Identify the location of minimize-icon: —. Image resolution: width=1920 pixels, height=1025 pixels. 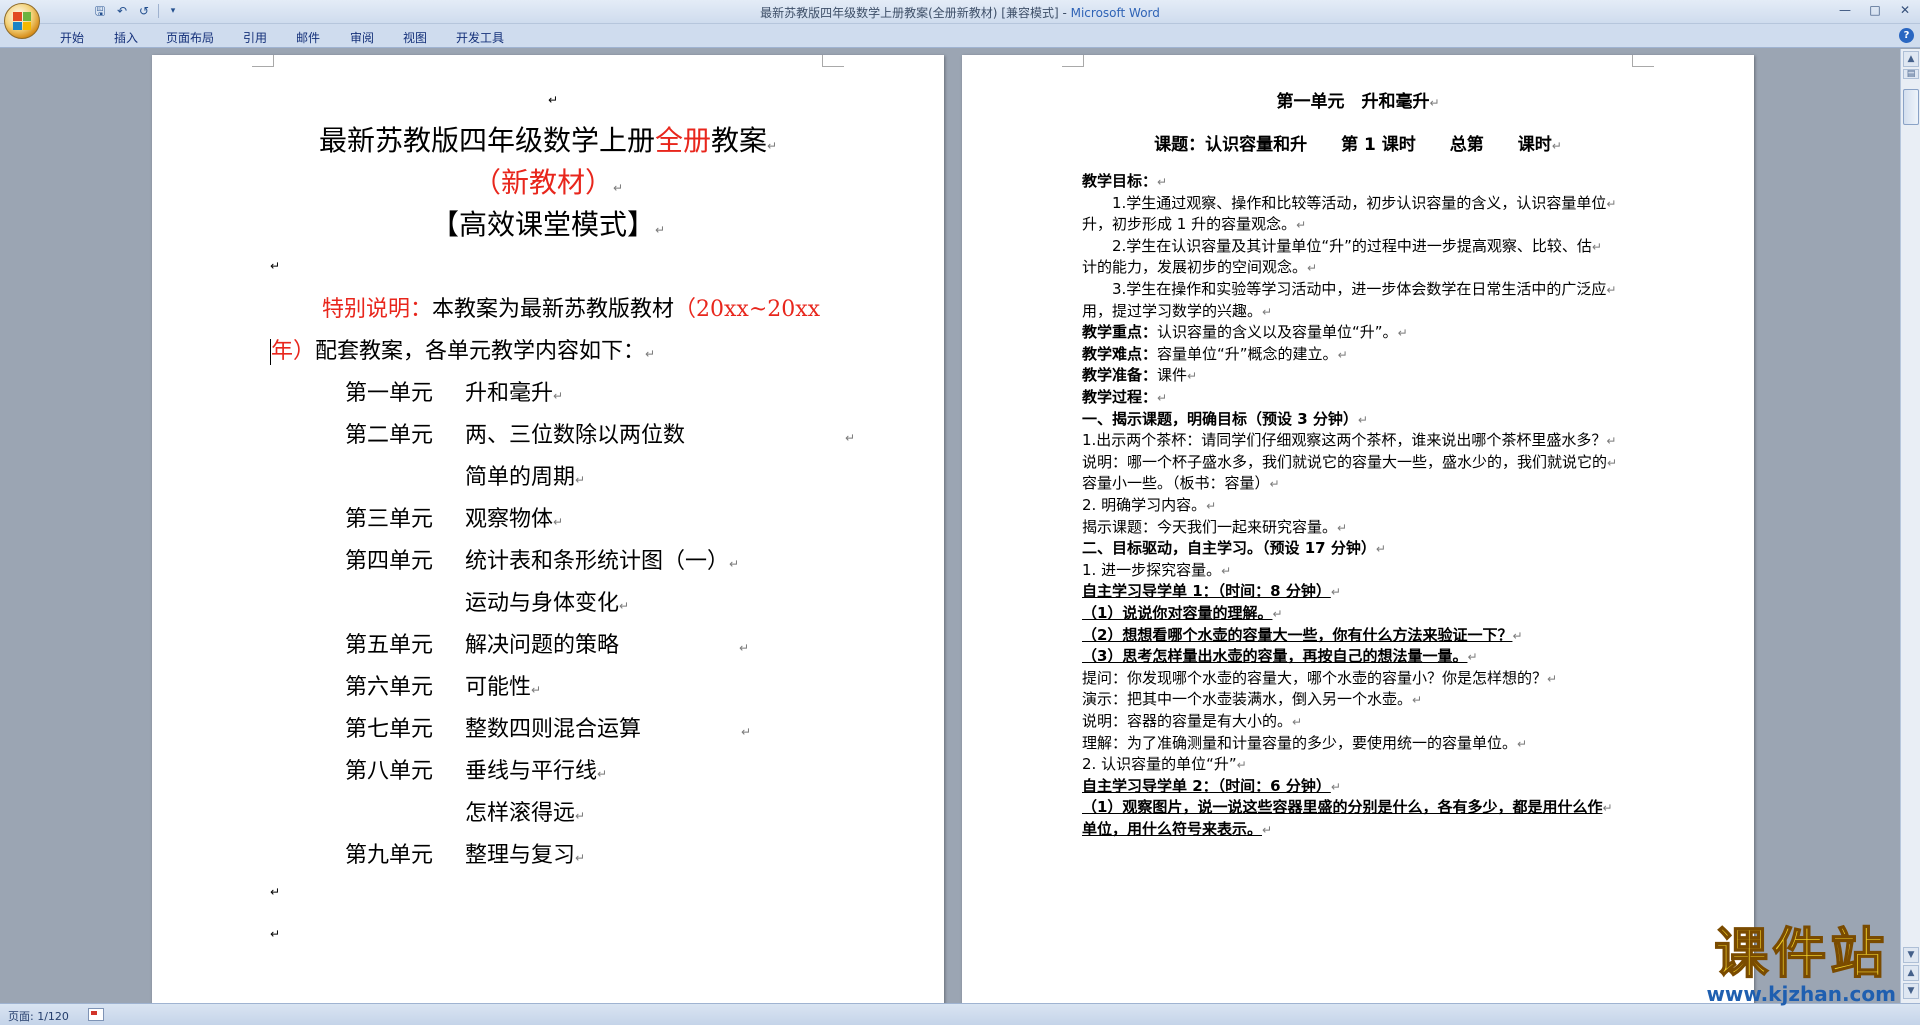
(1845, 10).